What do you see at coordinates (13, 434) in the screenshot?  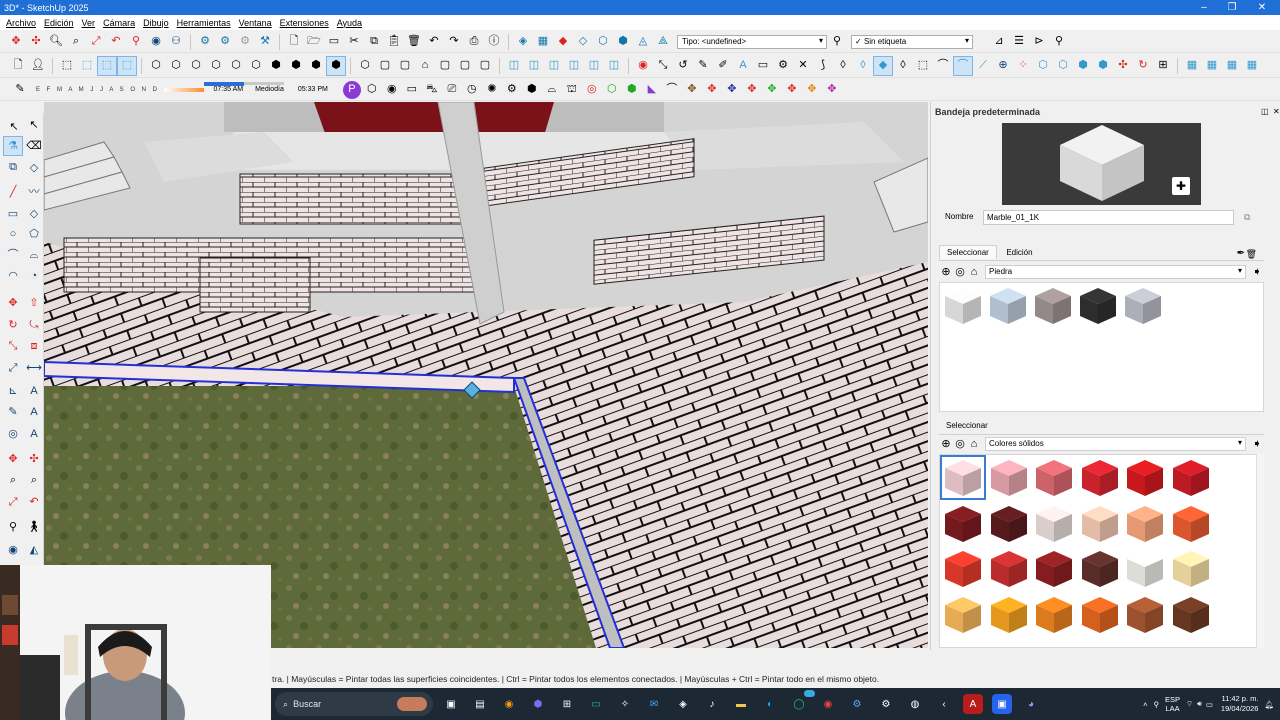 I see `orbit-icon: ◎` at bounding box center [13, 434].